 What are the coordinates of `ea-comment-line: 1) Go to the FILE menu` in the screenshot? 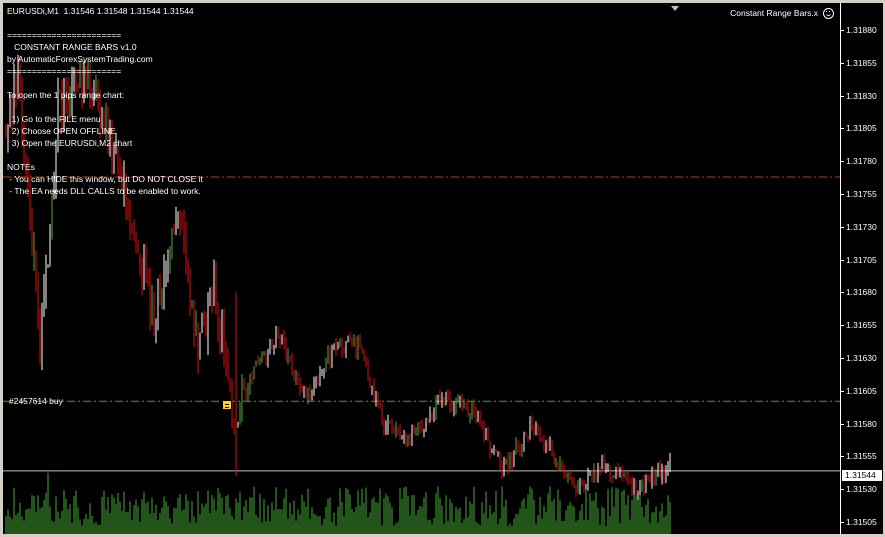 It's located at (54, 119).